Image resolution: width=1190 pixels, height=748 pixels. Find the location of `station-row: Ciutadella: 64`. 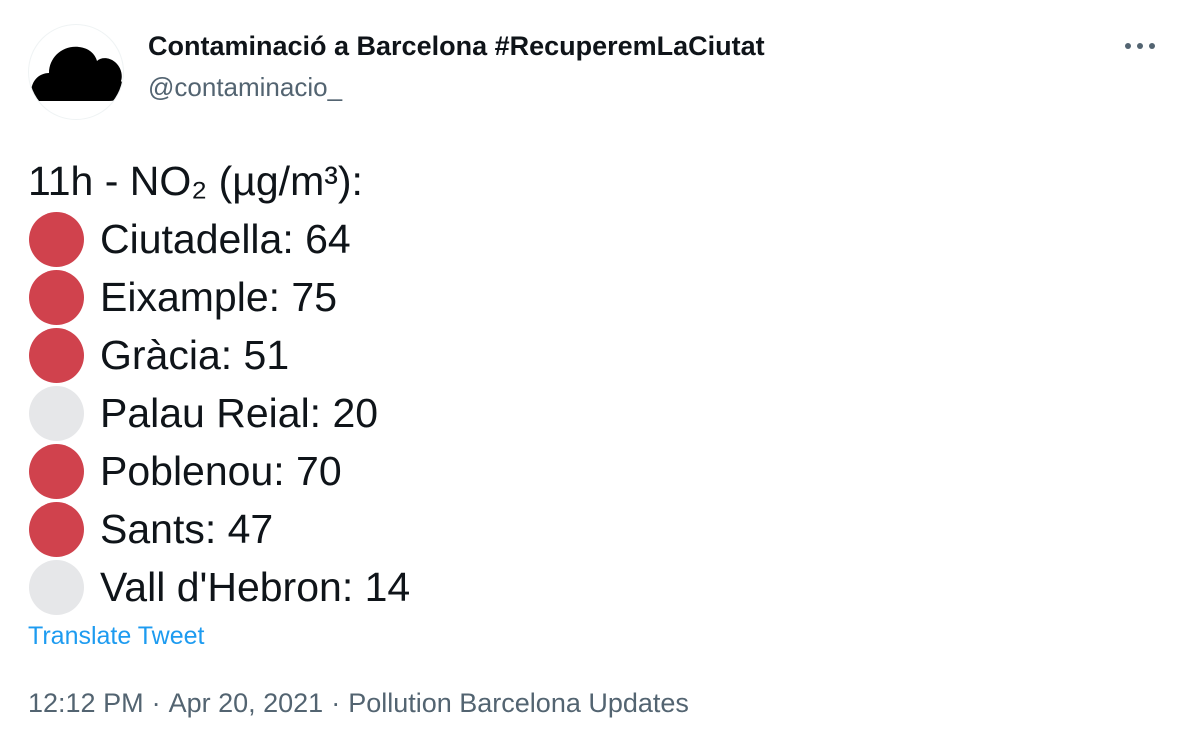

station-row: Ciutadella: 64 is located at coordinates (219, 239).